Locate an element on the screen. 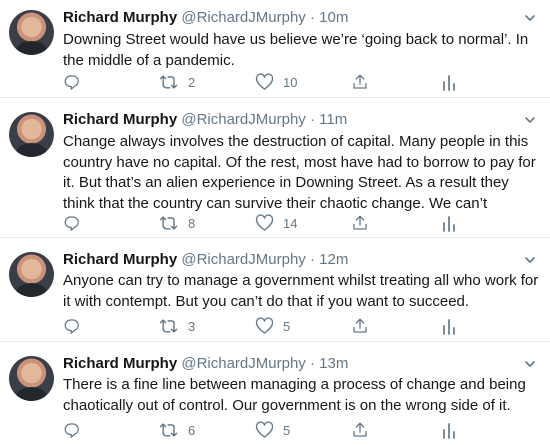  retweet-button: 6 is located at coordinates (177, 430).